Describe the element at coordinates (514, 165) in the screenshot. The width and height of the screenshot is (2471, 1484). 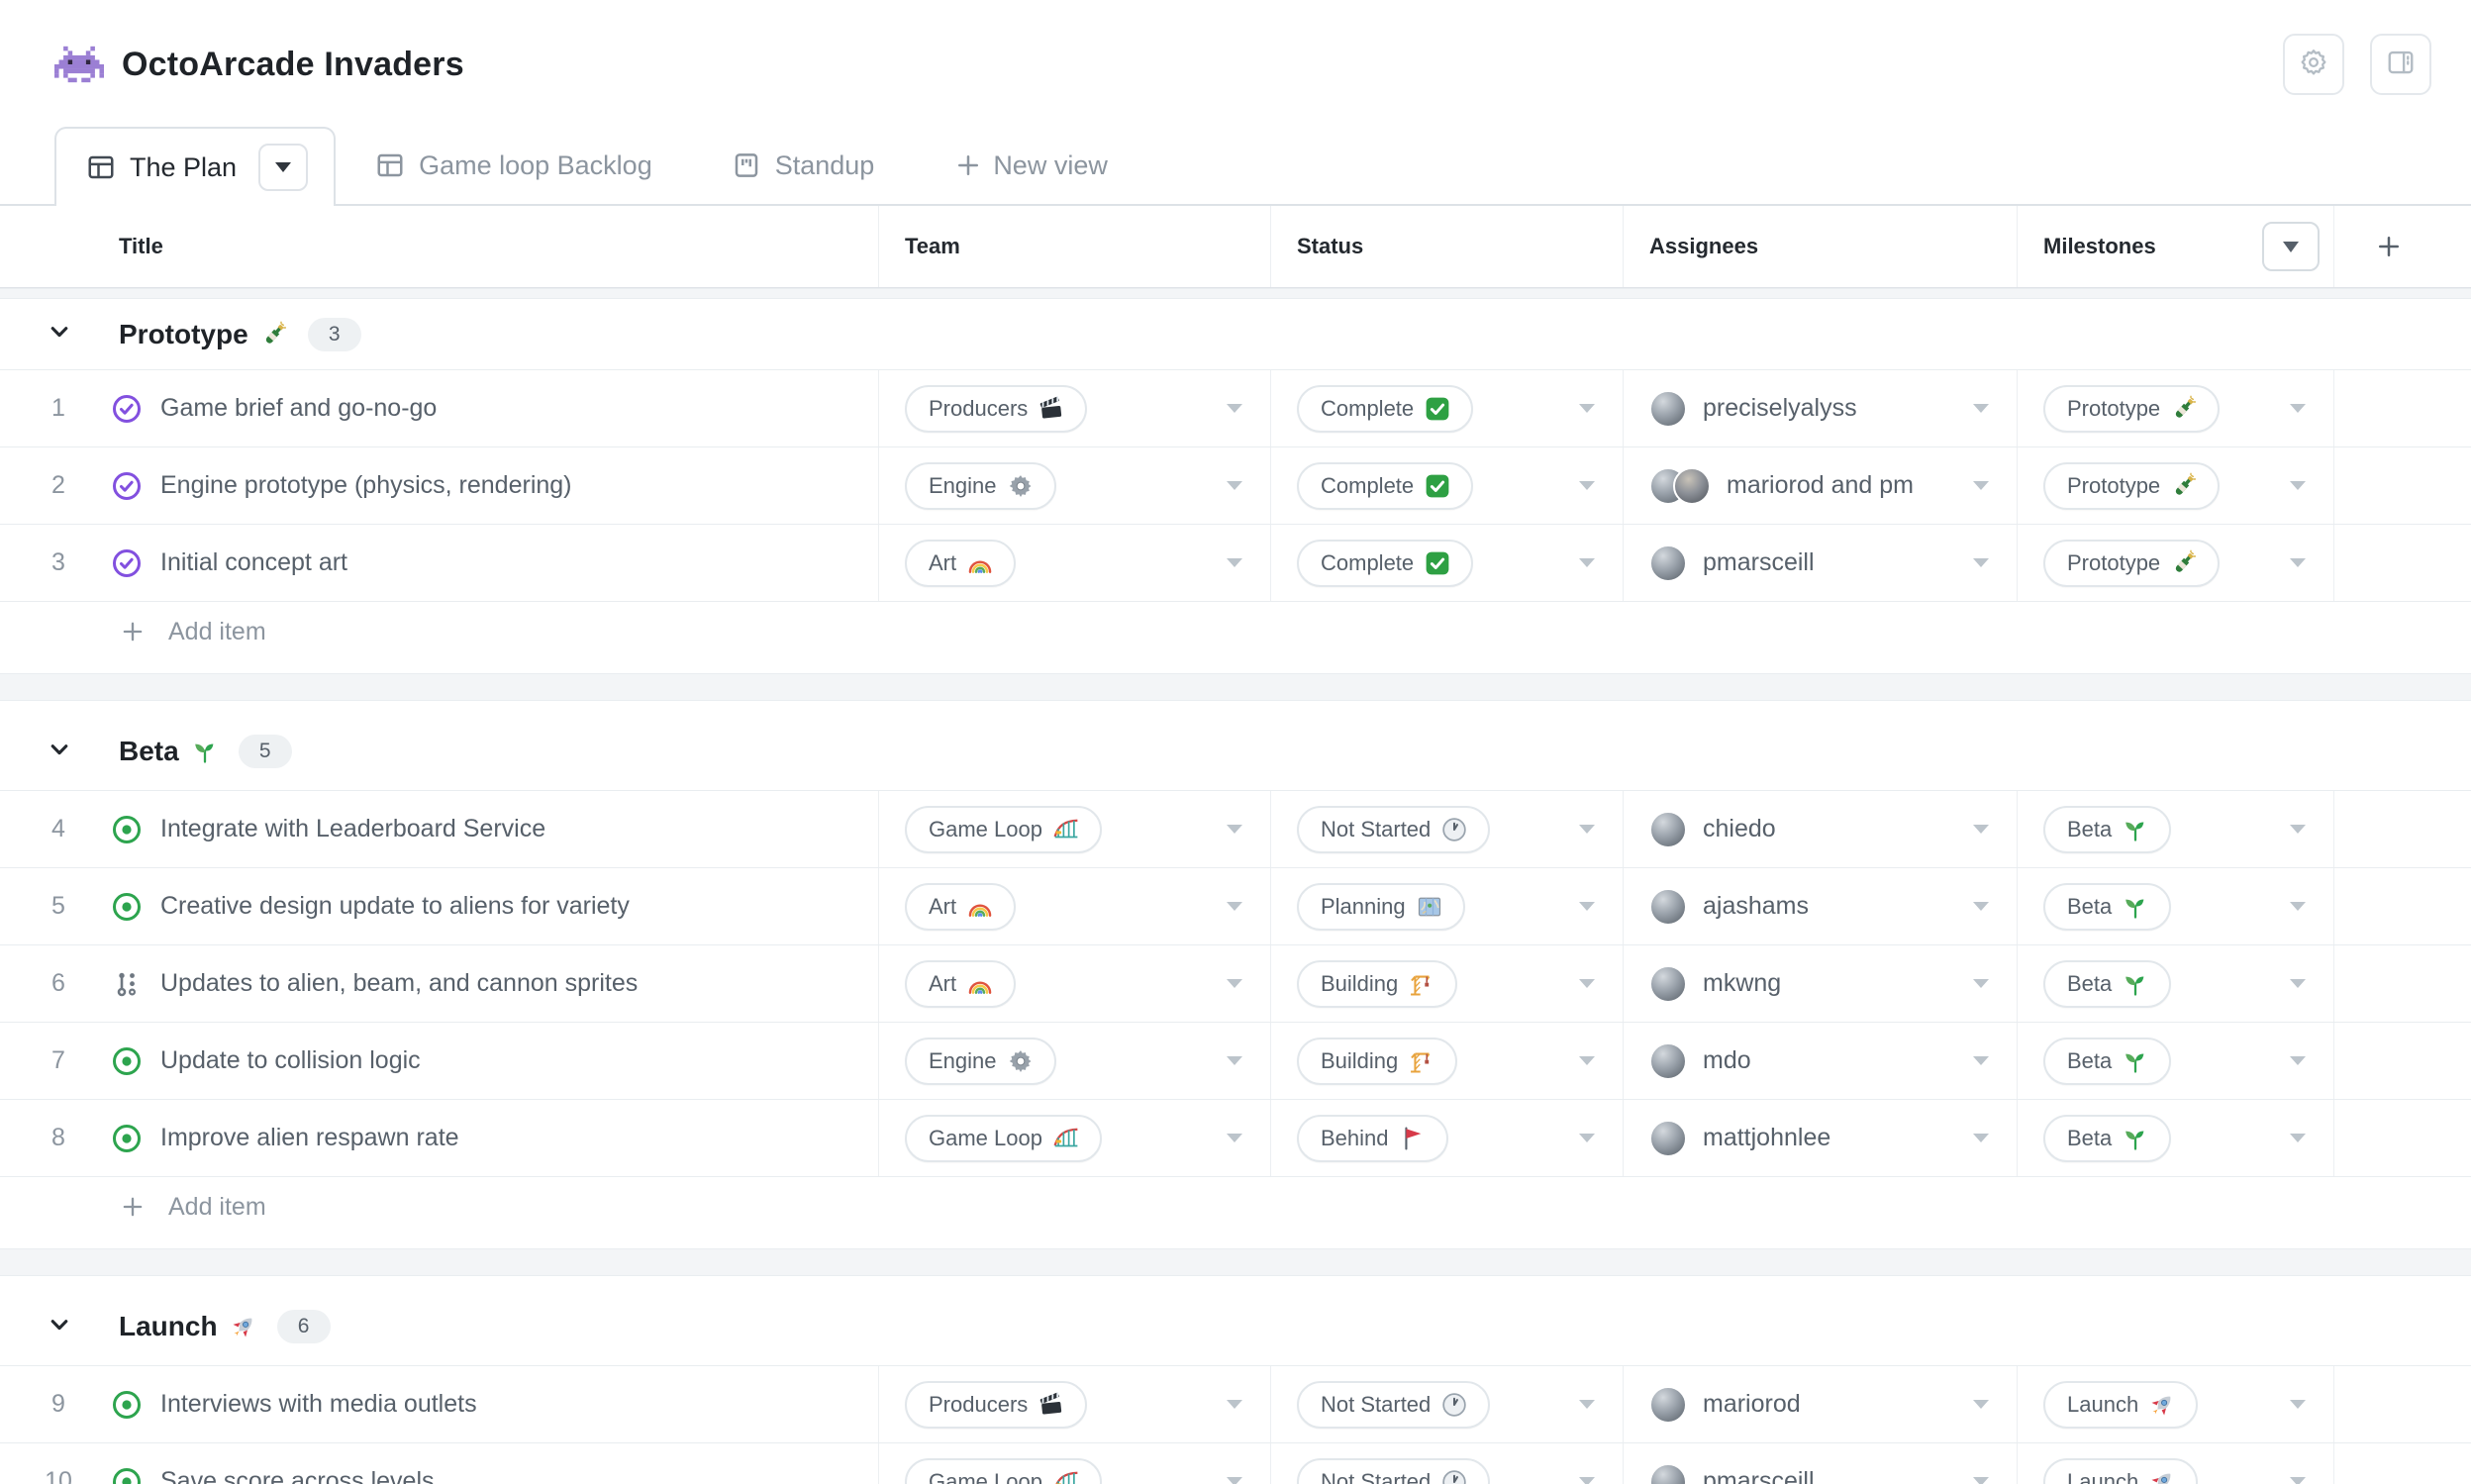
I see `tab-game-loop-backlog: Game loop Backlog` at that location.